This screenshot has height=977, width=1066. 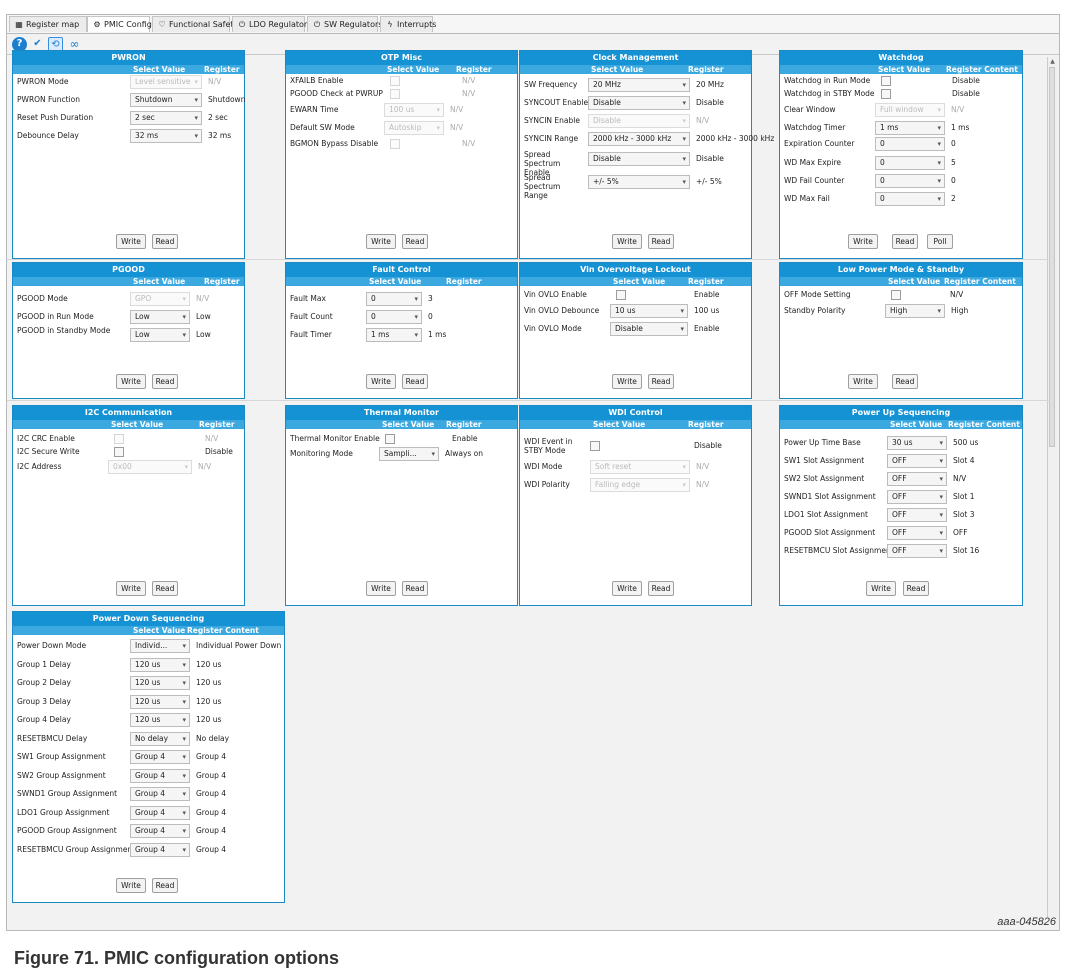 What do you see at coordinates (464, 453) in the screenshot?
I see `register-content-value: Always on` at bounding box center [464, 453].